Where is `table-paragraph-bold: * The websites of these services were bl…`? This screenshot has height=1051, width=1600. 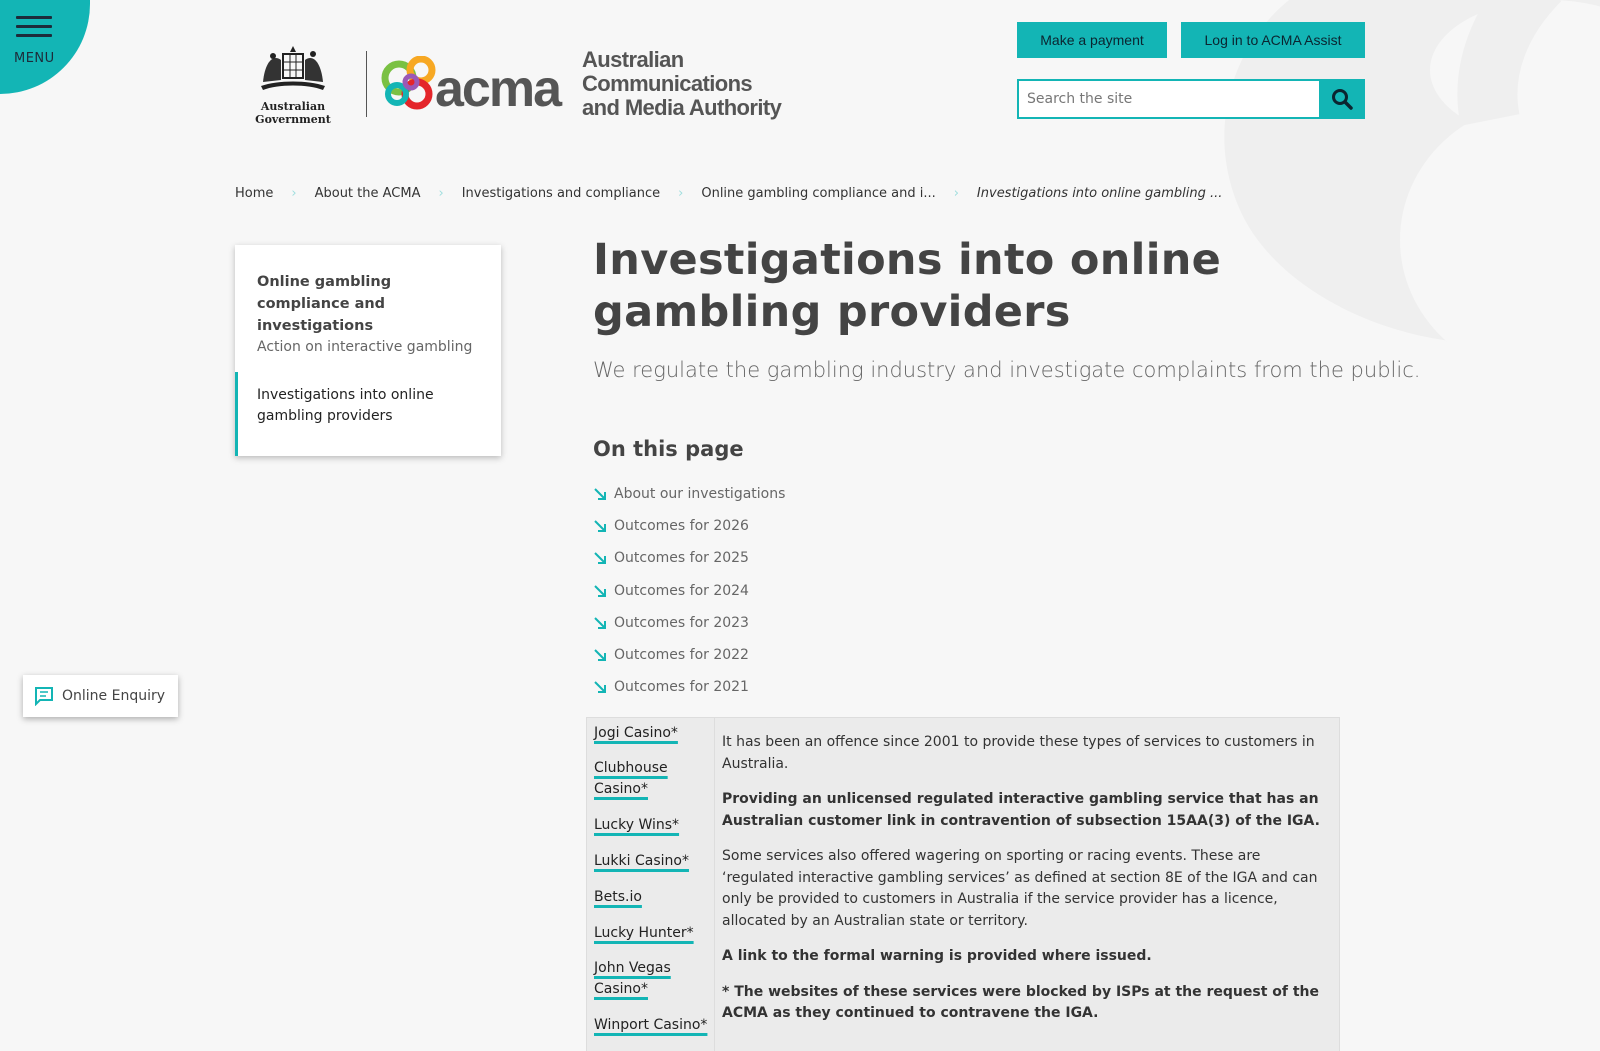
table-paragraph-bold: * The websites of these services were bl… is located at coordinates (1021, 1002).